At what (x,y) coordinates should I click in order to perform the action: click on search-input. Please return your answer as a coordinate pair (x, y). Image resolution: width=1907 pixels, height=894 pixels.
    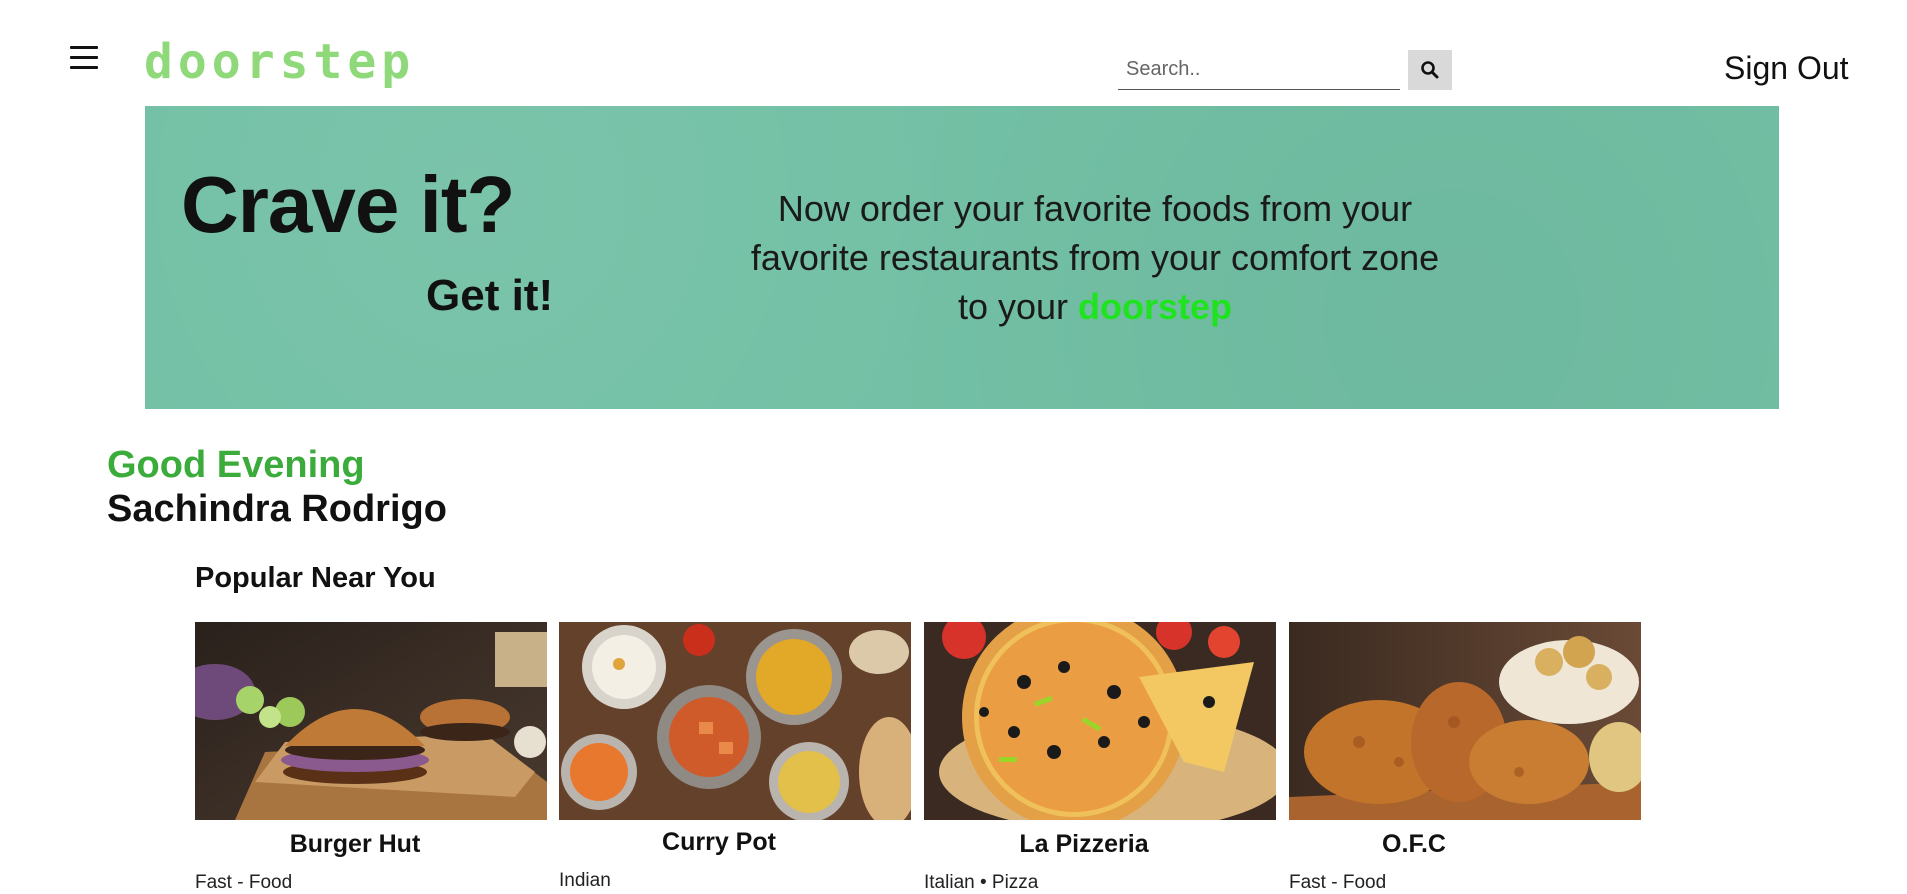
    Looking at the image, I should click on (1259, 70).